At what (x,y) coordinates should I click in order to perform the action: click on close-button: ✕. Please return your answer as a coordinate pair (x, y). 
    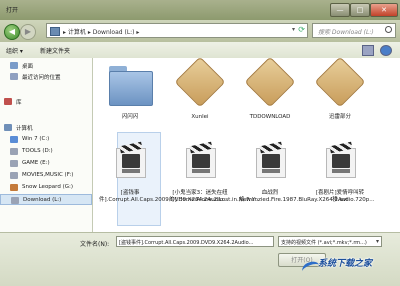
    Looking at the image, I should click on (384, 10).